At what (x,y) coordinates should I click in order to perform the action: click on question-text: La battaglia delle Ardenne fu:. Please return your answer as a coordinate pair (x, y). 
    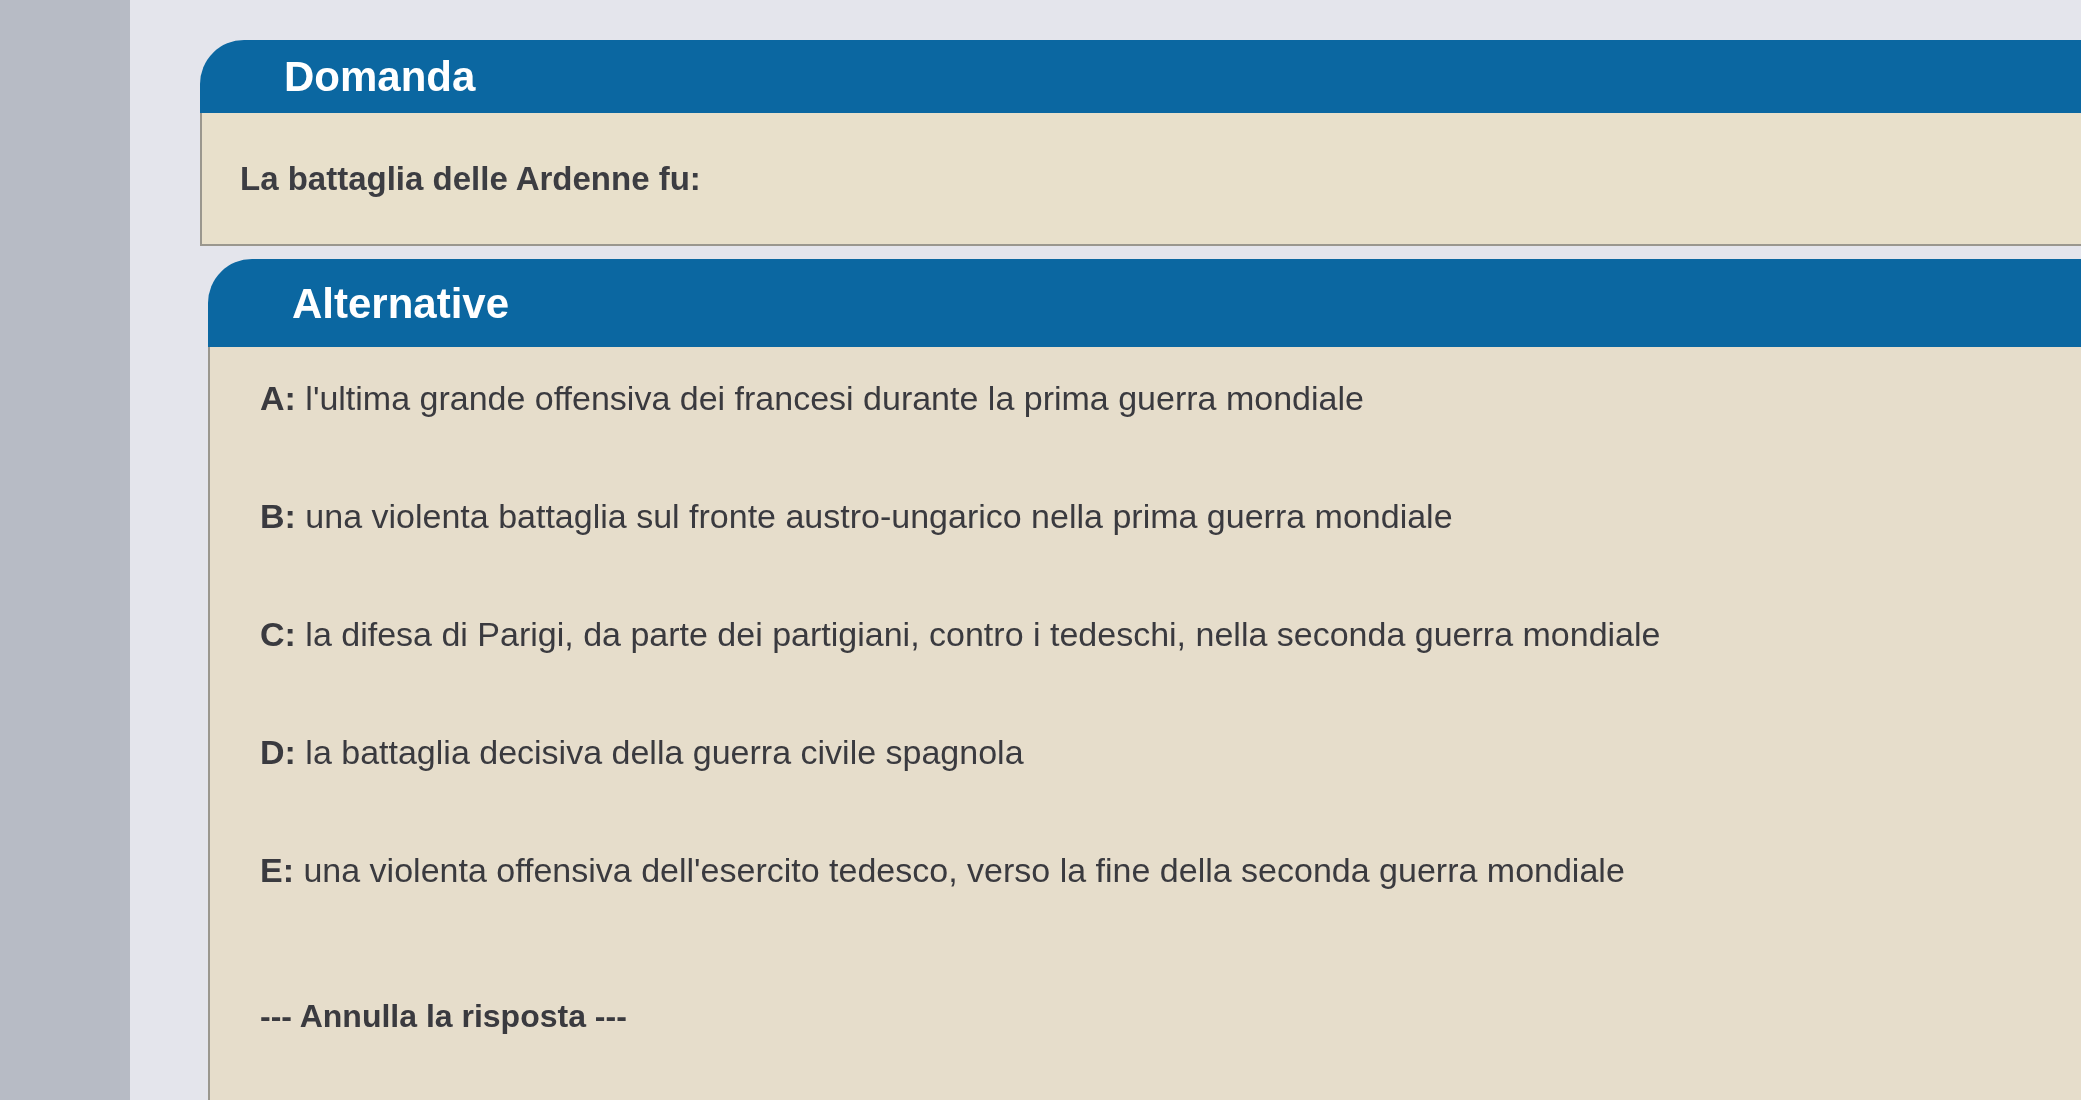
    Looking at the image, I should click on (470, 178).